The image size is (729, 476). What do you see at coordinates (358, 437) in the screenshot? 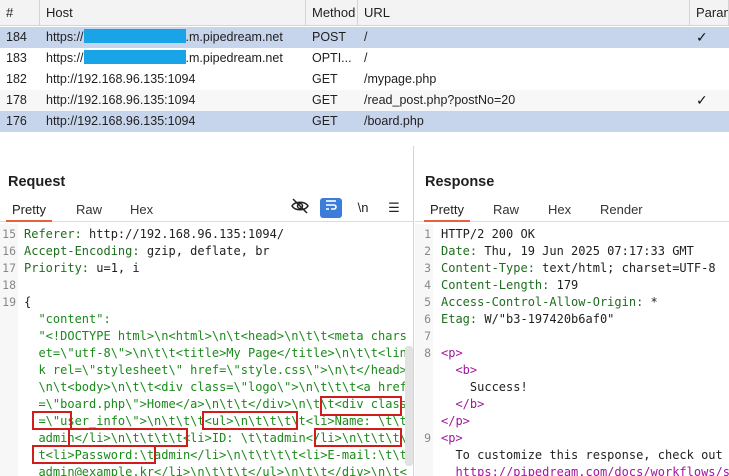
I see `highlight-email` at bounding box center [358, 437].